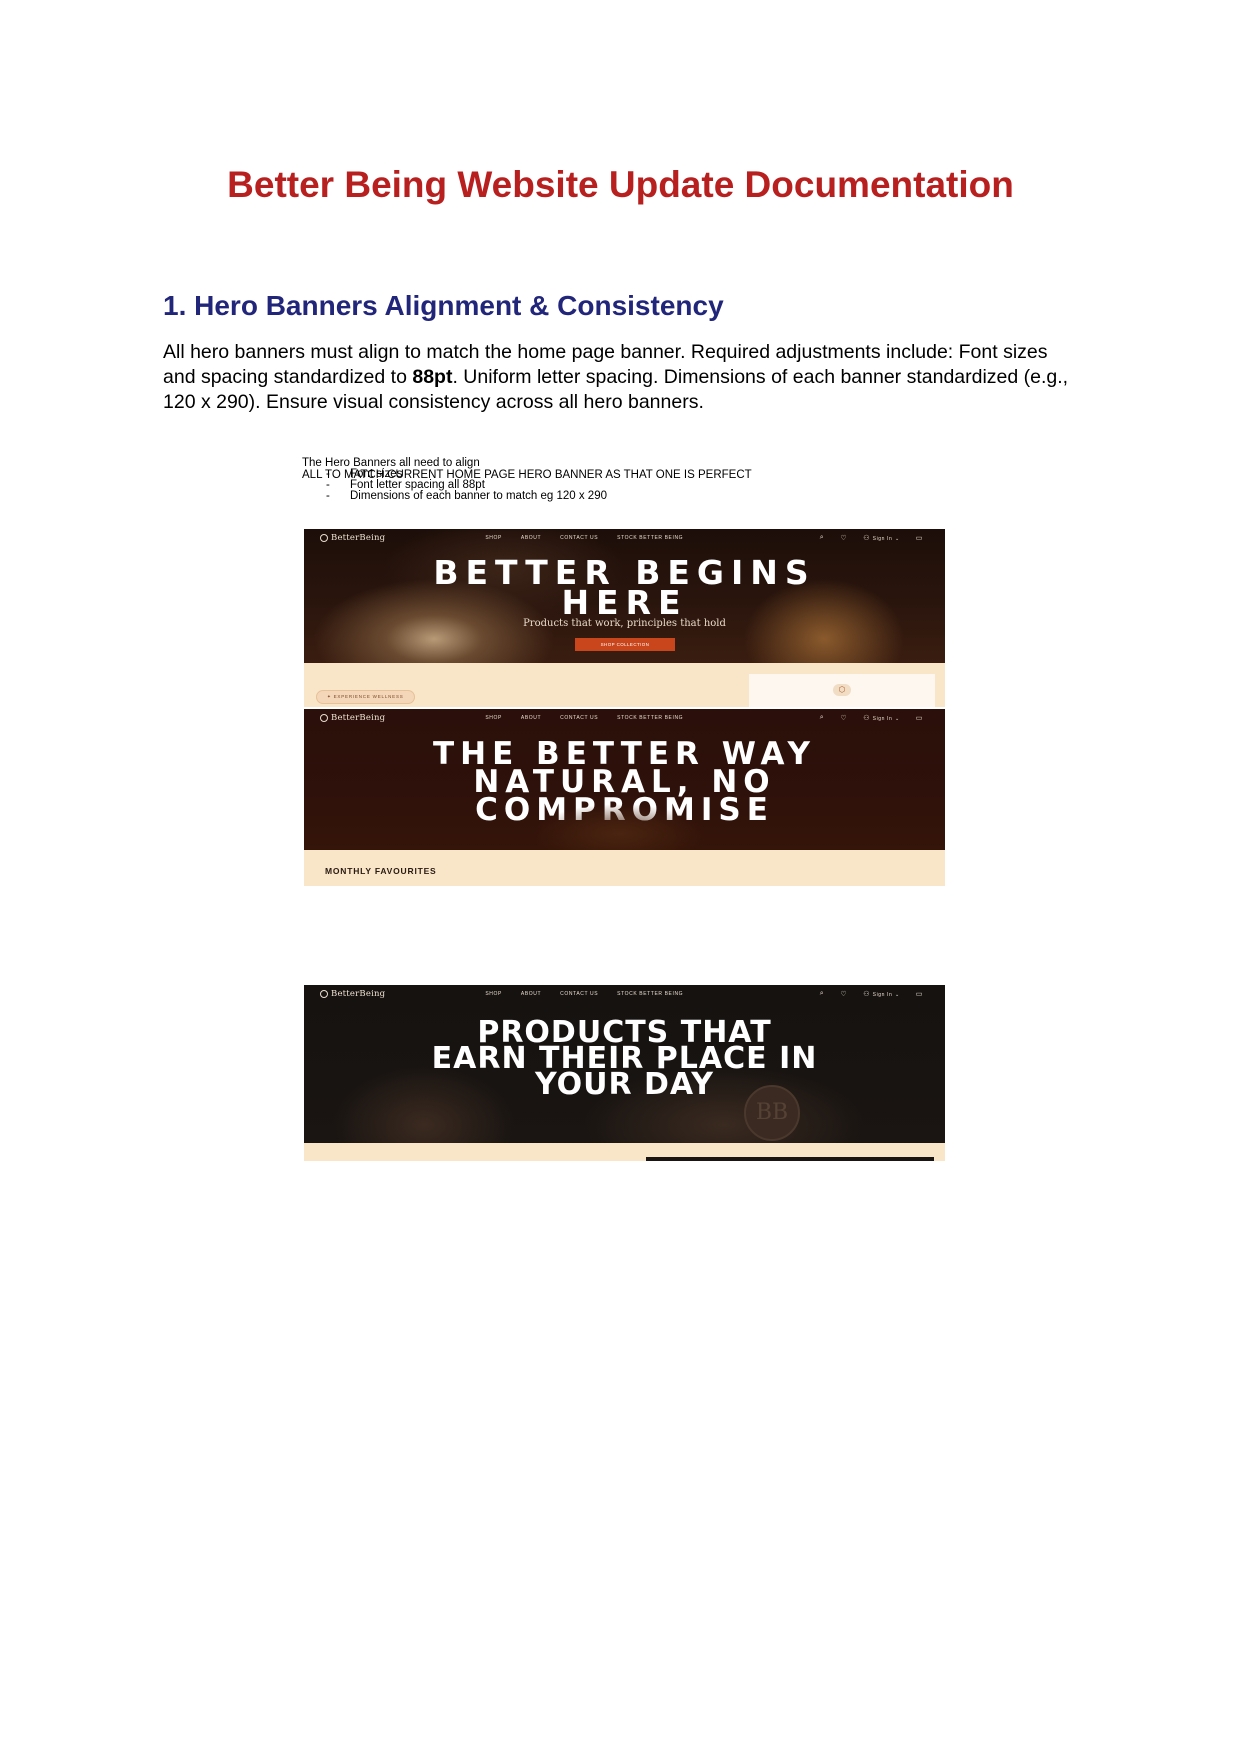  Describe the element at coordinates (790, 1159) in the screenshot. I see `dark-panel` at that location.